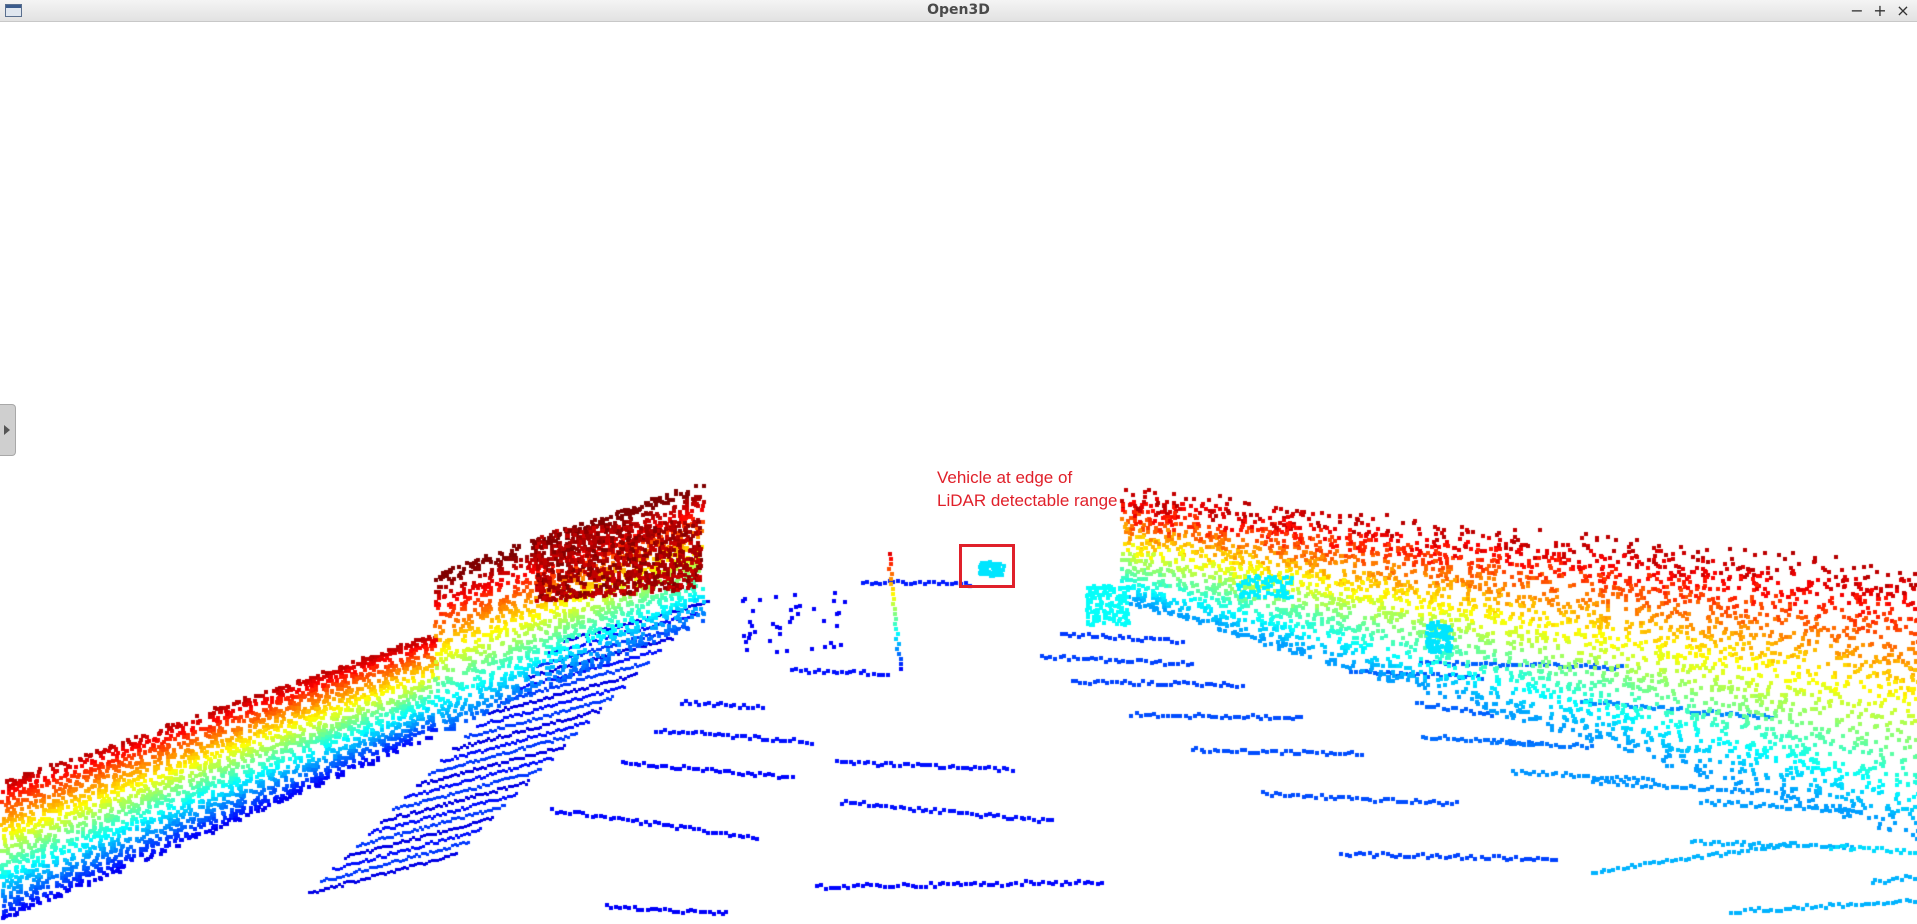 Image resolution: width=1917 pixels, height=924 pixels. What do you see at coordinates (1005, 477) in the screenshot?
I see `annotation-line-1: Vehicle at edge of` at bounding box center [1005, 477].